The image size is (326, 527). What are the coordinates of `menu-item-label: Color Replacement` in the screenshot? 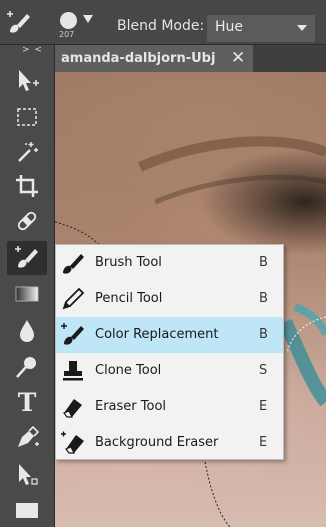 It's located at (157, 334).